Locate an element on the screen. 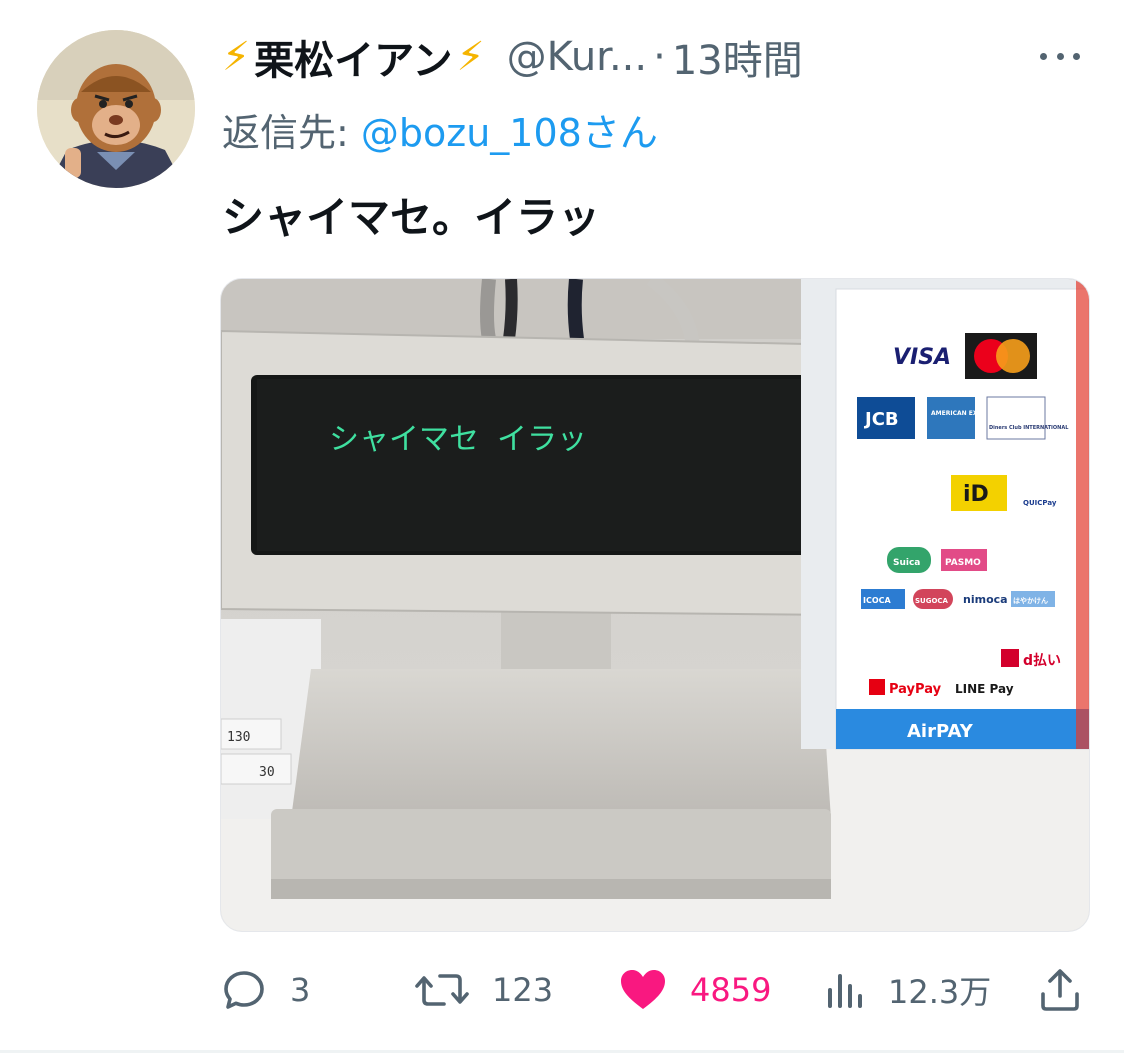  tweet-header: ⚡ 栗松イアン ⚡ @Kur... · 13時間 is located at coordinates (662, 57).